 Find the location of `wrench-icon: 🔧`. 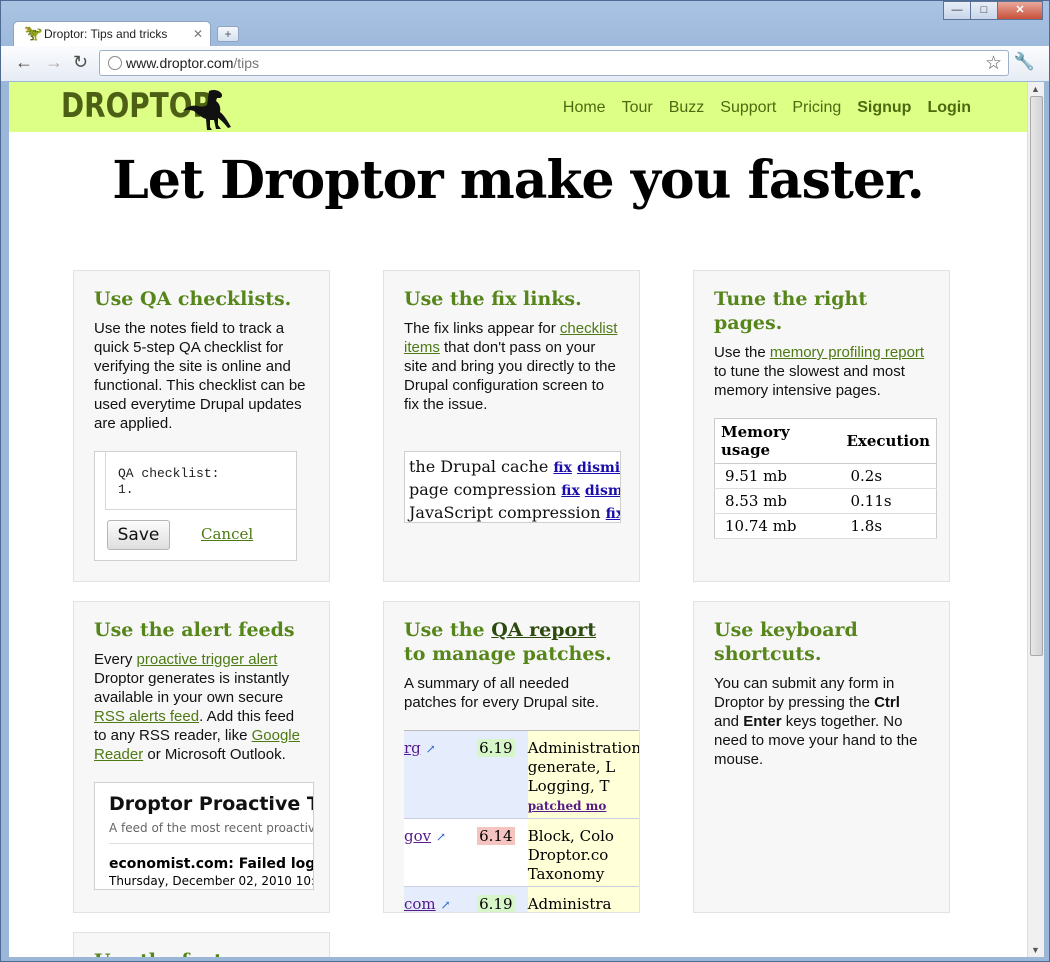

wrench-icon: 🔧 is located at coordinates (1024, 62).